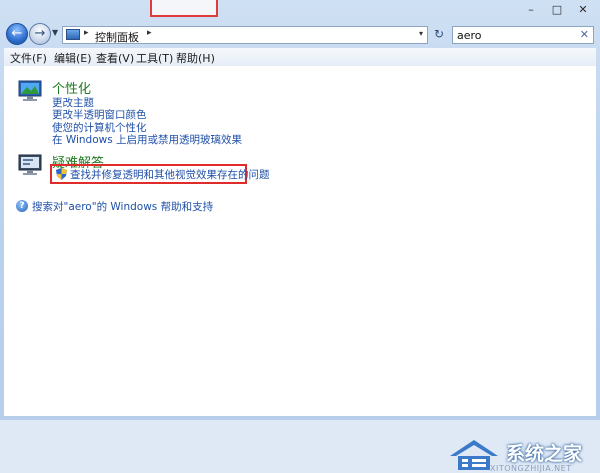 This screenshot has width=600, height=473. I want to click on forward-arrow-icon: →, so click(40, 33).